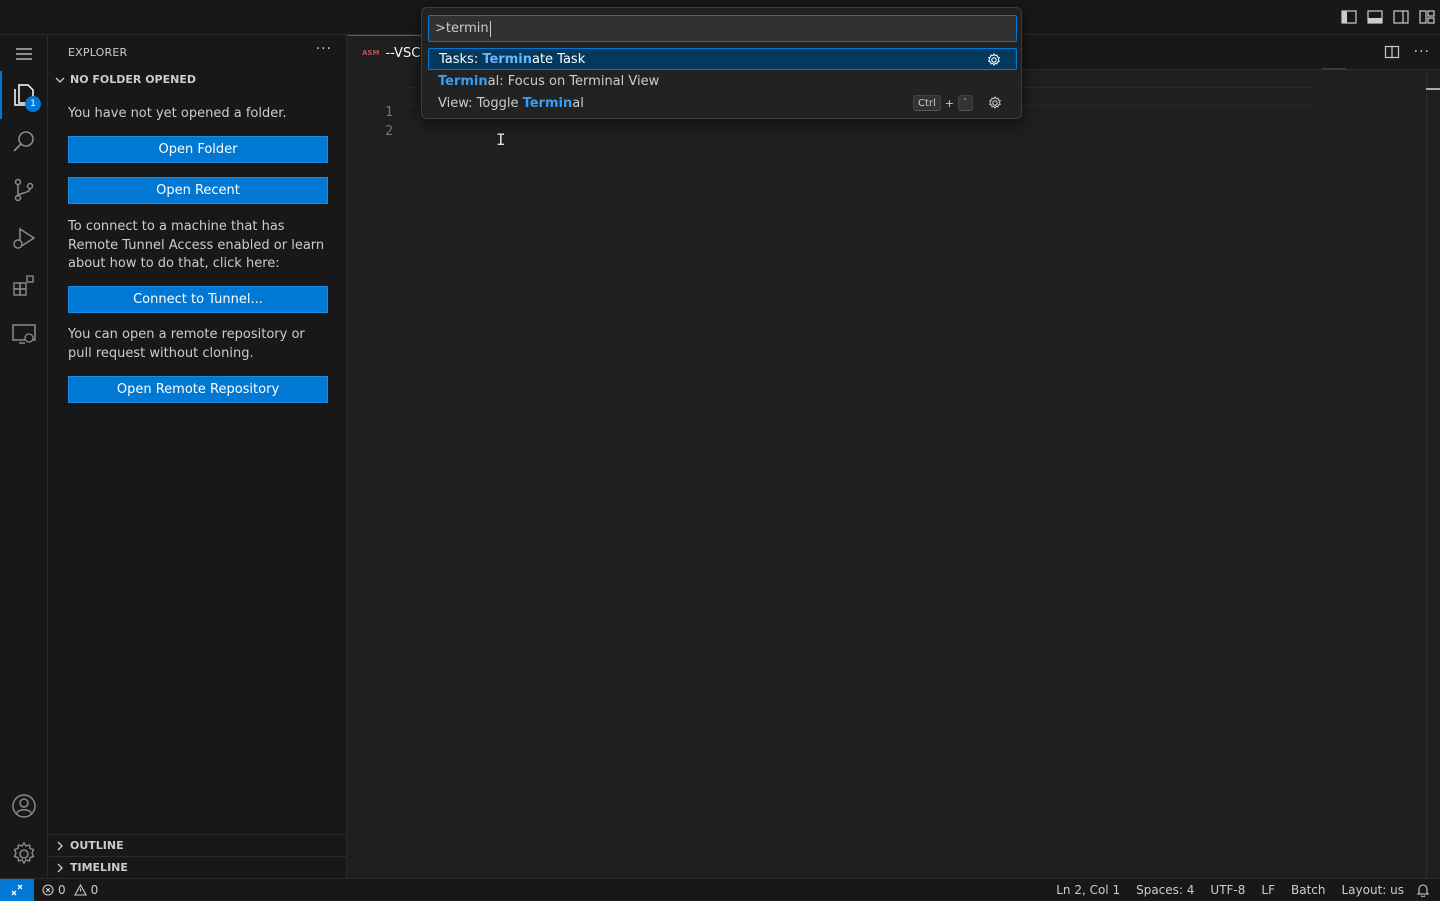 This screenshot has width=1440, height=901. Describe the element at coordinates (324, 49) in the screenshot. I see `more-actions-icon: ···` at that location.